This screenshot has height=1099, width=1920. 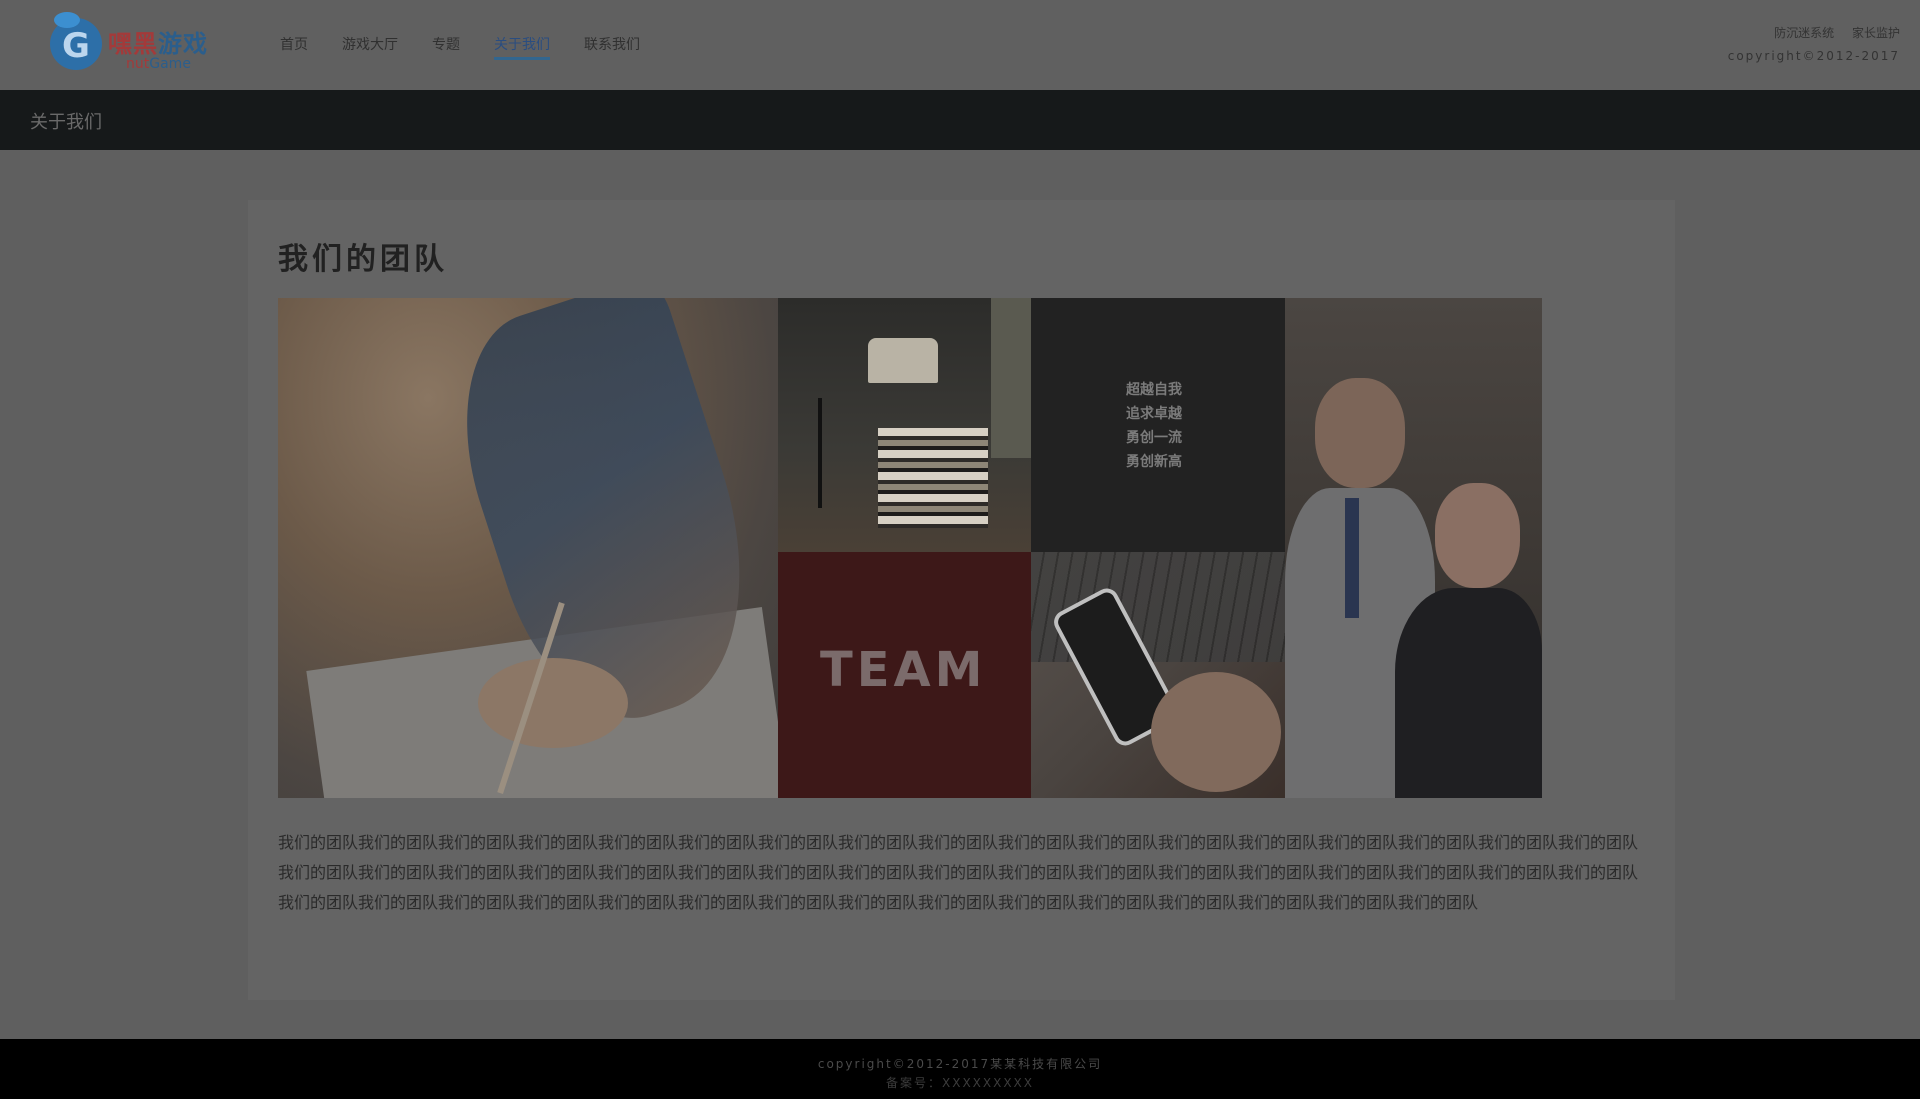 What do you see at coordinates (904, 425) in the screenshot?
I see `photo-books-lamp` at bounding box center [904, 425].